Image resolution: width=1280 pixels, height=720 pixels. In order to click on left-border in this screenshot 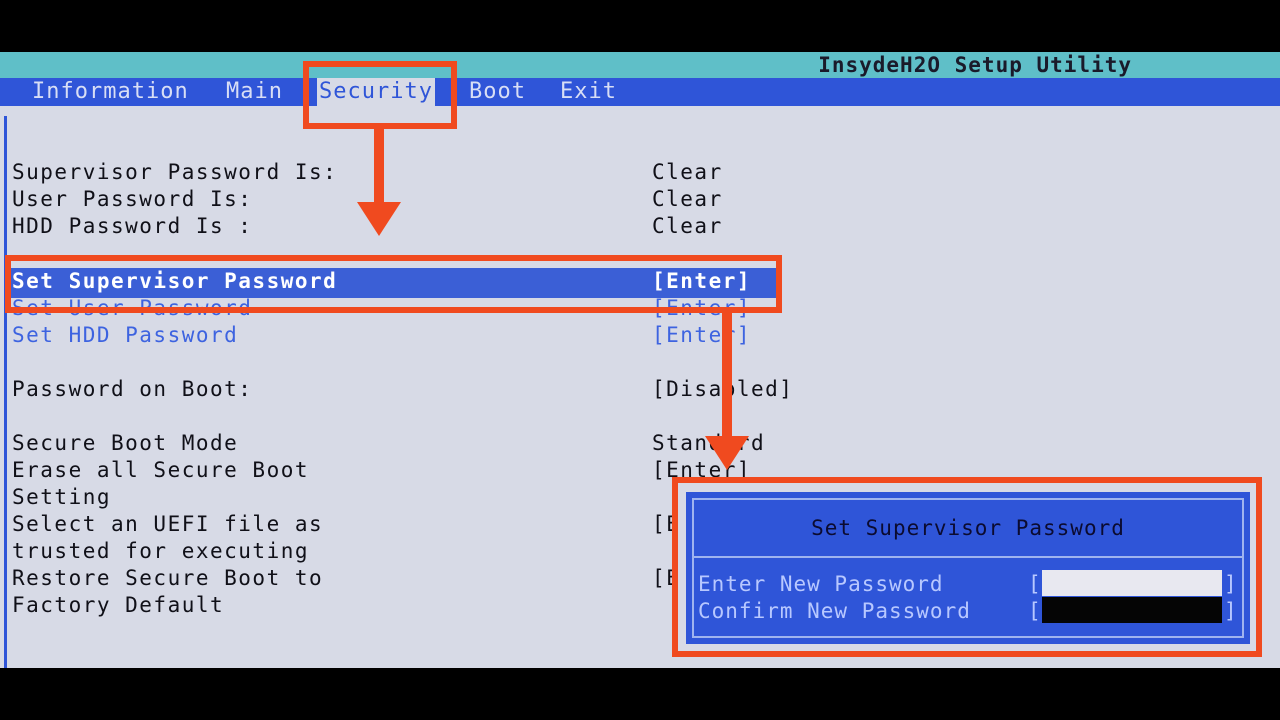, I will do `click(5, 392)`.